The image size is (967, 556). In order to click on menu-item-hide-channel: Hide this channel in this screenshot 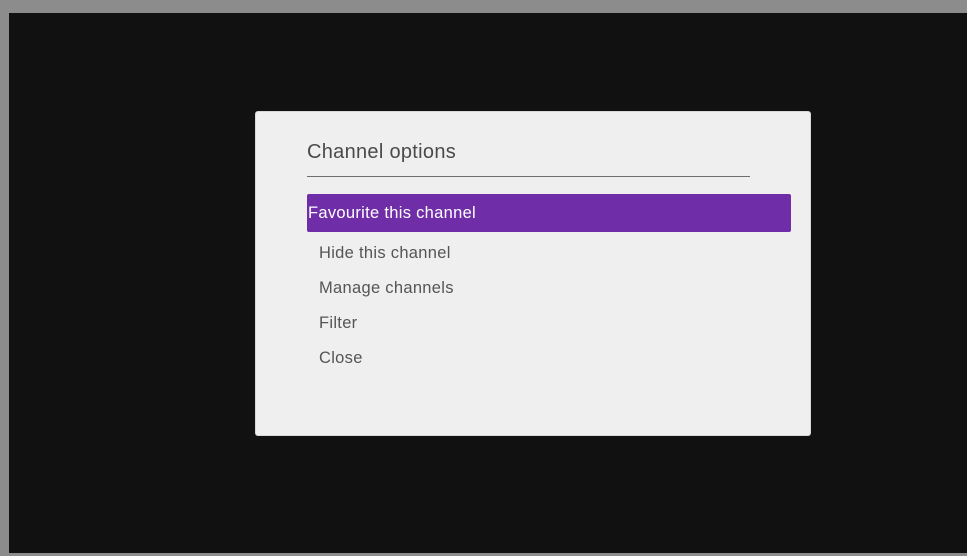, I will do `click(549, 253)`.